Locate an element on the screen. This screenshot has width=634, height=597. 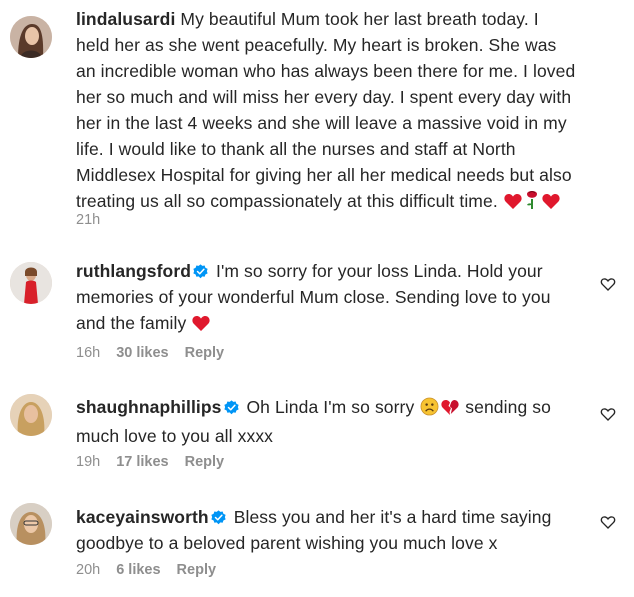
comment-meta: 16h 30 likes Reply is located at coordinates (150, 353).